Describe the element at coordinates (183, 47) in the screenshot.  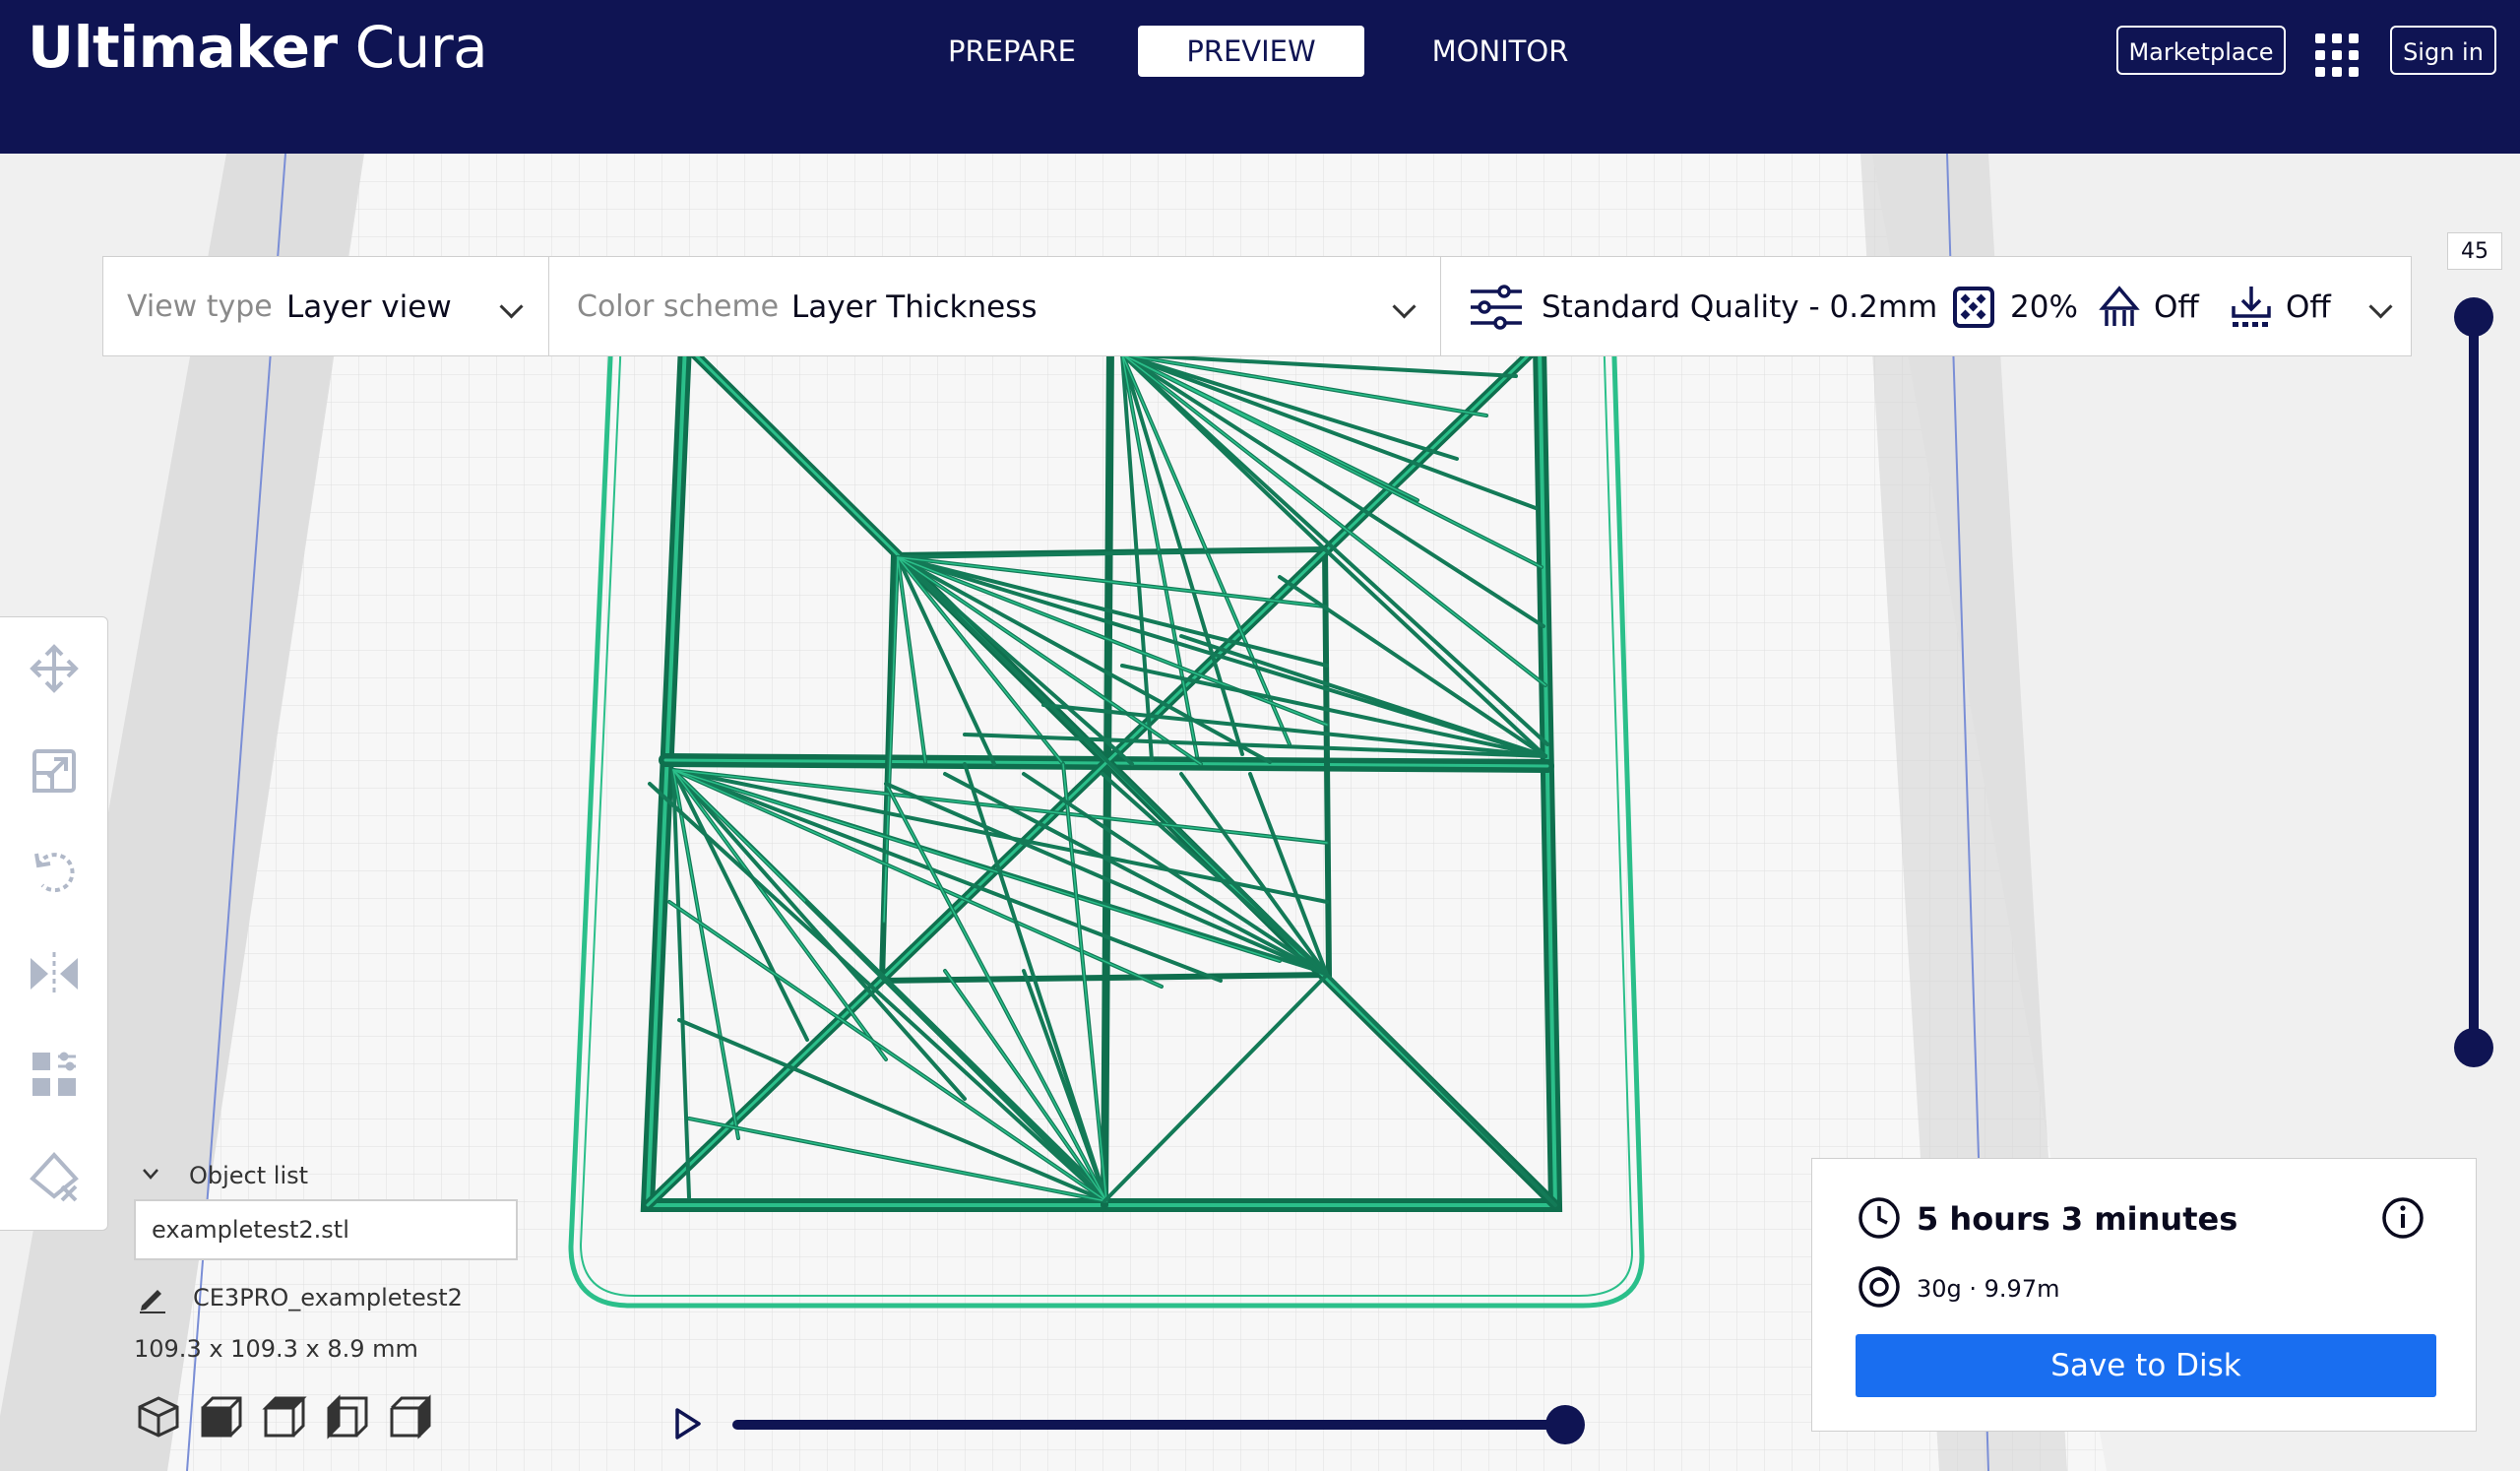
I see `brand-bold: Ultimaker` at that location.